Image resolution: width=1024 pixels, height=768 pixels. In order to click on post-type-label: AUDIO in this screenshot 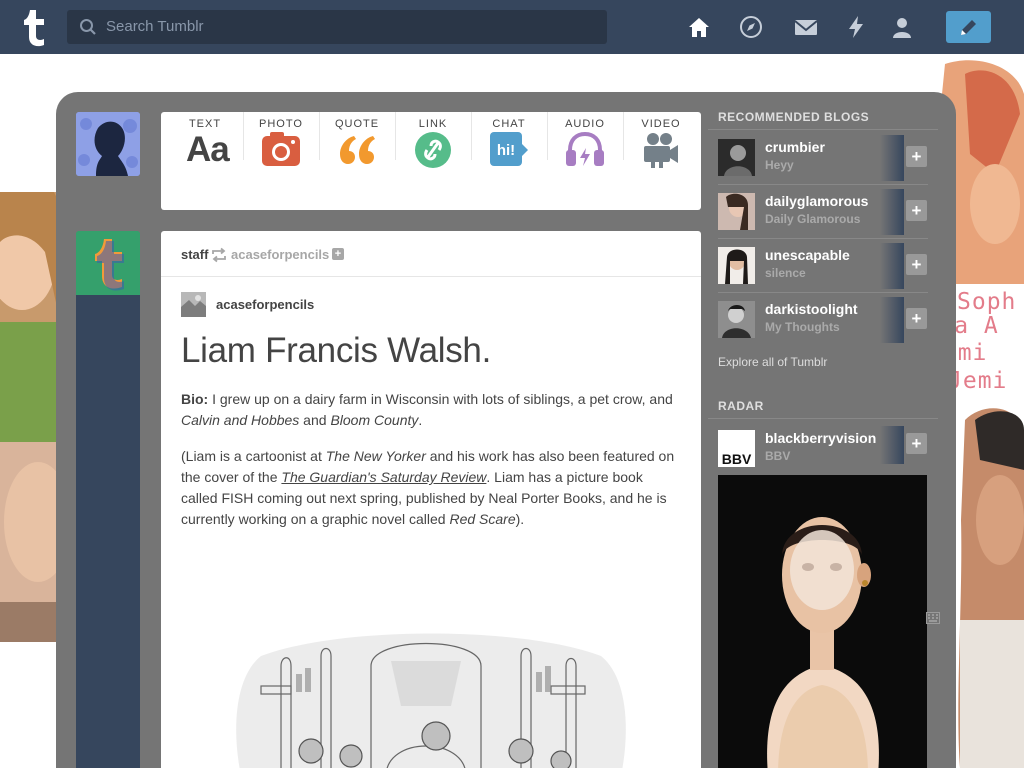, I will do `click(585, 124)`.